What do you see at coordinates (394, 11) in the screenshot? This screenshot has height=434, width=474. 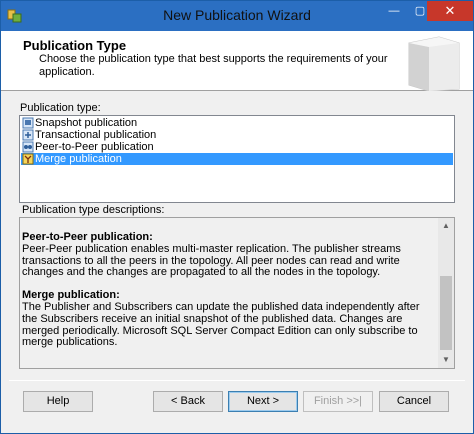 I see `minimize-button: —` at bounding box center [394, 11].